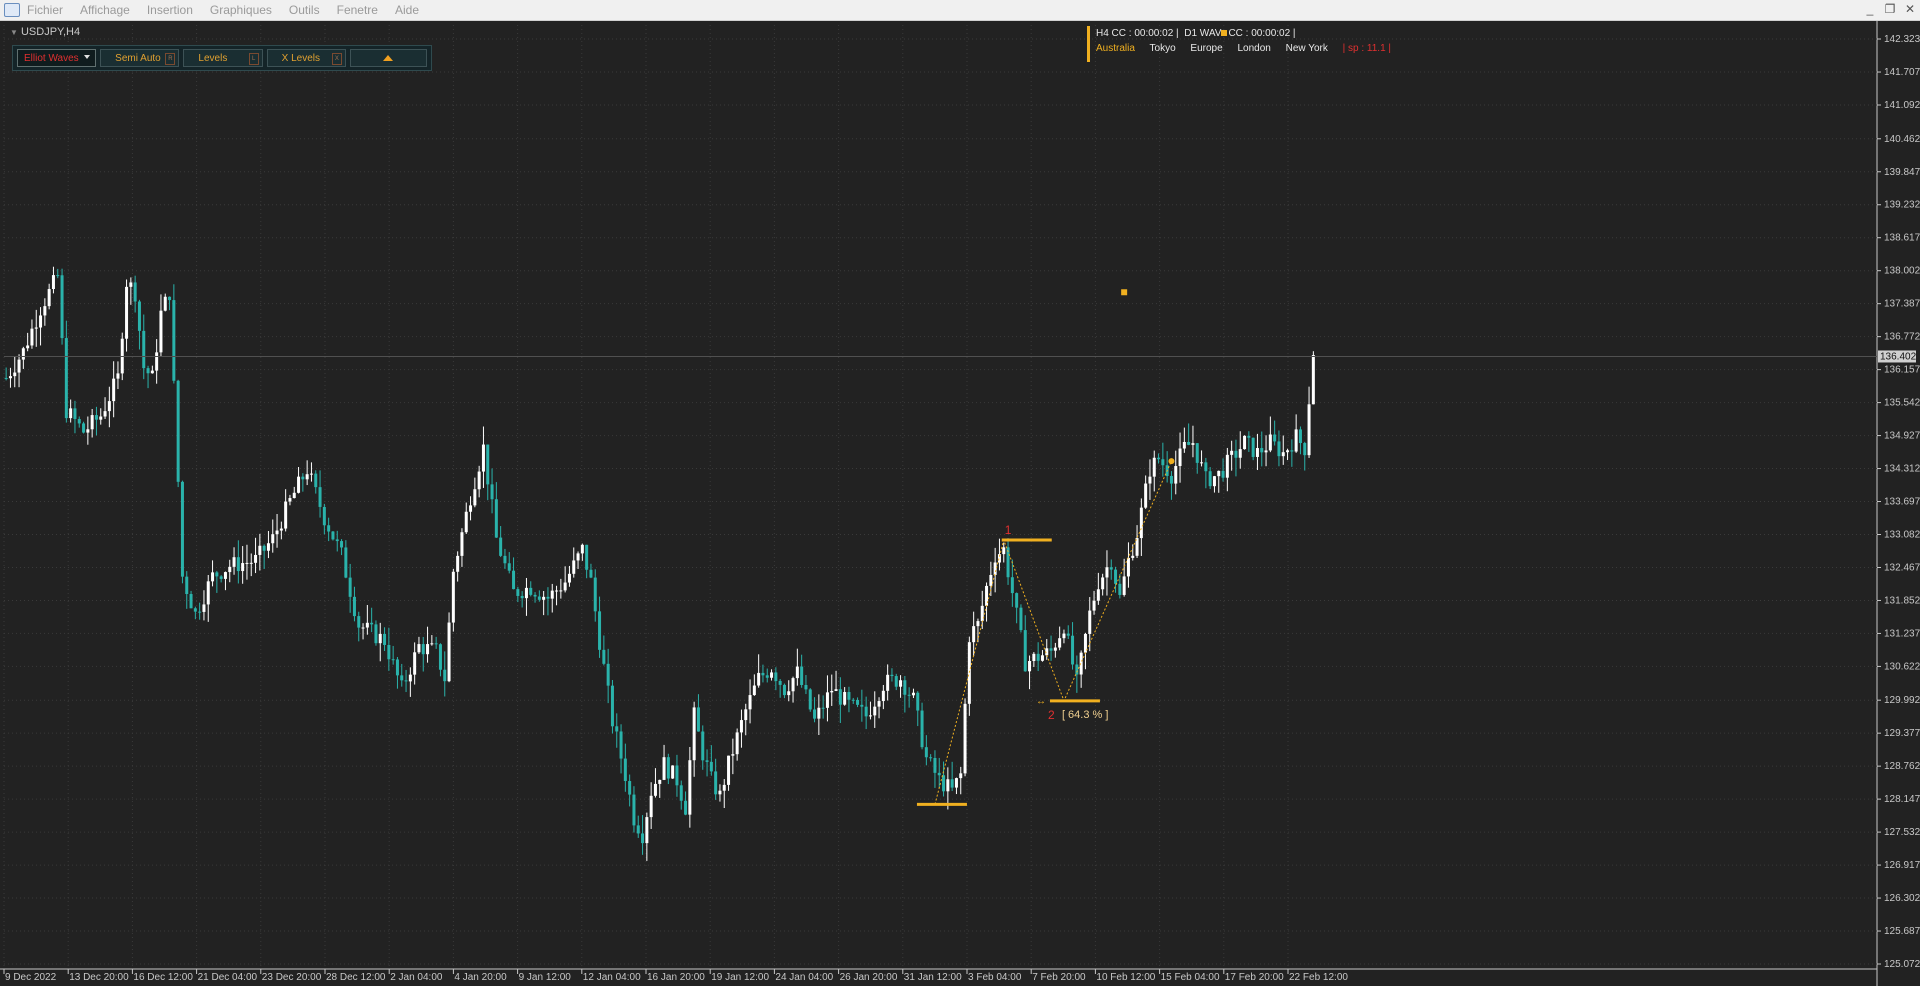 The width and height of the screenshot is (1920, 986). Describe the element at coordinates (1085, 715) in the screenshot. I see `retrace-percent-label: [ 64.3 % ]` at that location.